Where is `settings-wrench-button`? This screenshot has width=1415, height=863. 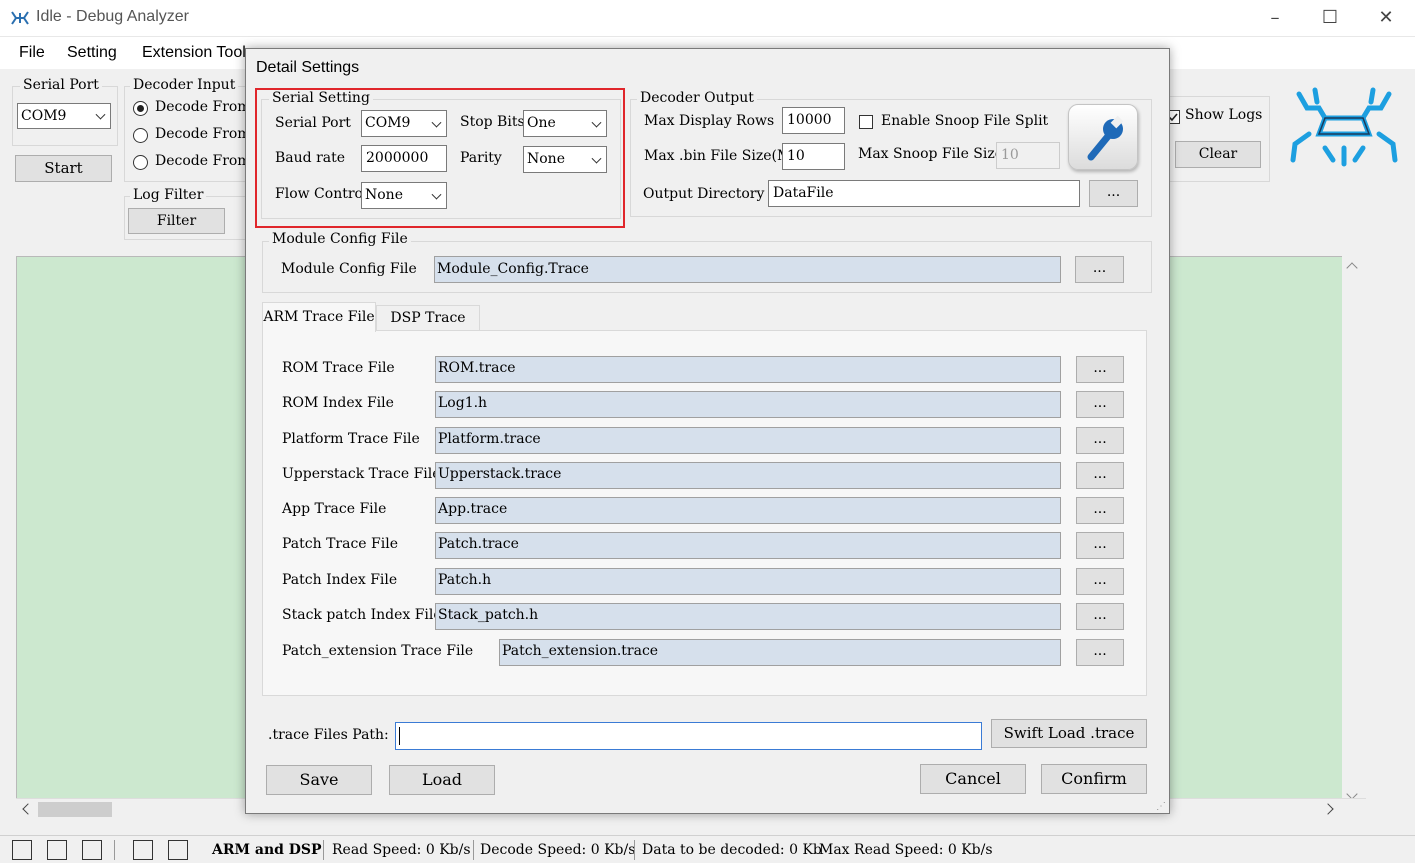
settings-wrench-button is located at coordinates (1103, 137).